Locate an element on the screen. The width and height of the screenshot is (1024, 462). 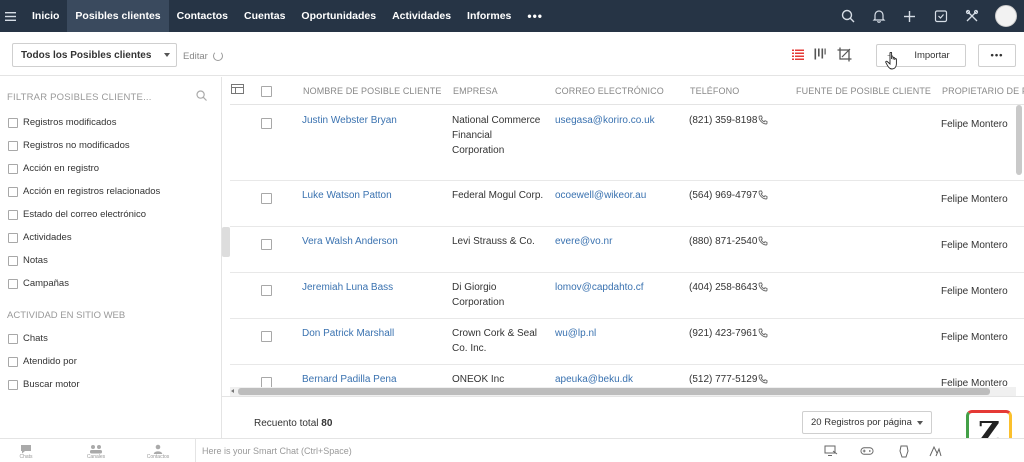
nav-tab-oportunidades: Oportunidades is located at coordinates (338, 16).